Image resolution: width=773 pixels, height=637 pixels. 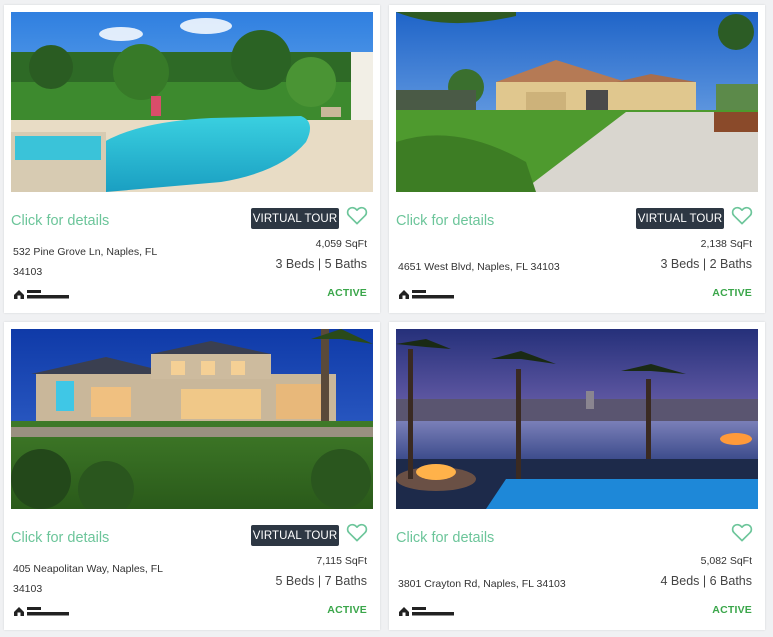 I want to click on listing-sqft: 7,115 SqFt, so click(x=341, y=561).